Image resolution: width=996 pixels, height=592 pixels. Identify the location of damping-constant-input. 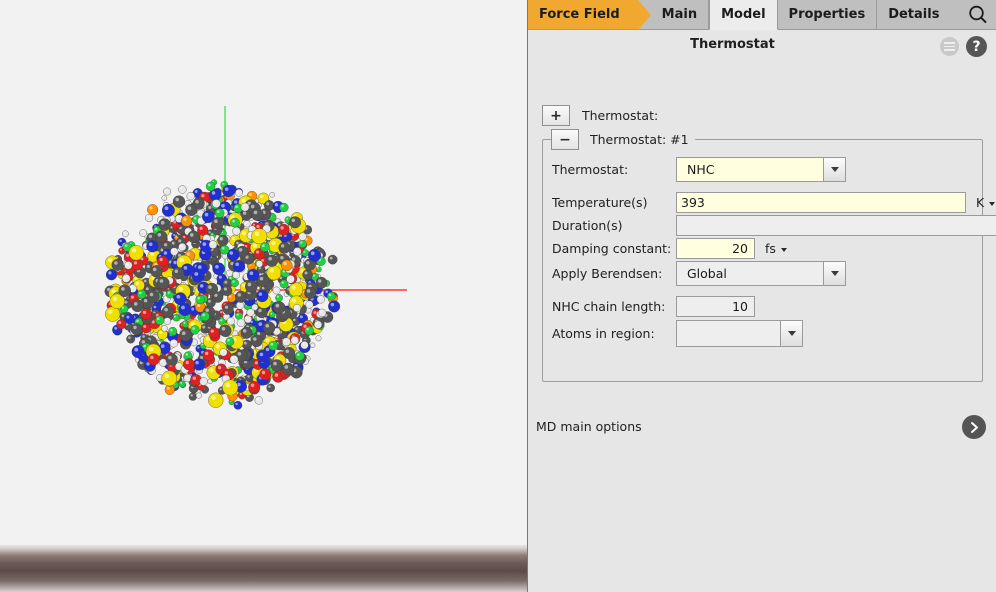
(715, 248).